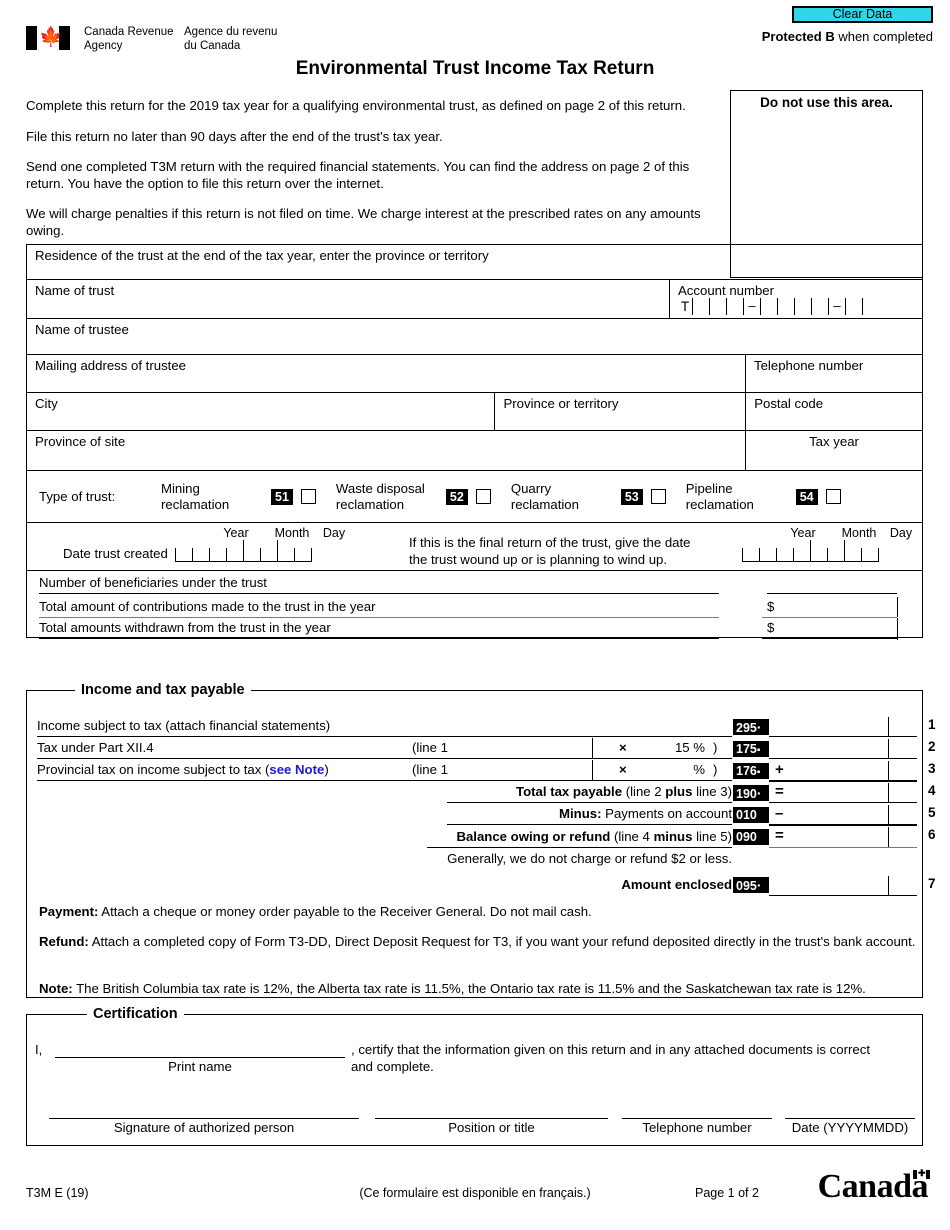  What do you see at coordinates (763, 496) in the screenshot?
I see `trust-type-pipeline: Pipeline reclamation 54` at bounding box center [763, 496].